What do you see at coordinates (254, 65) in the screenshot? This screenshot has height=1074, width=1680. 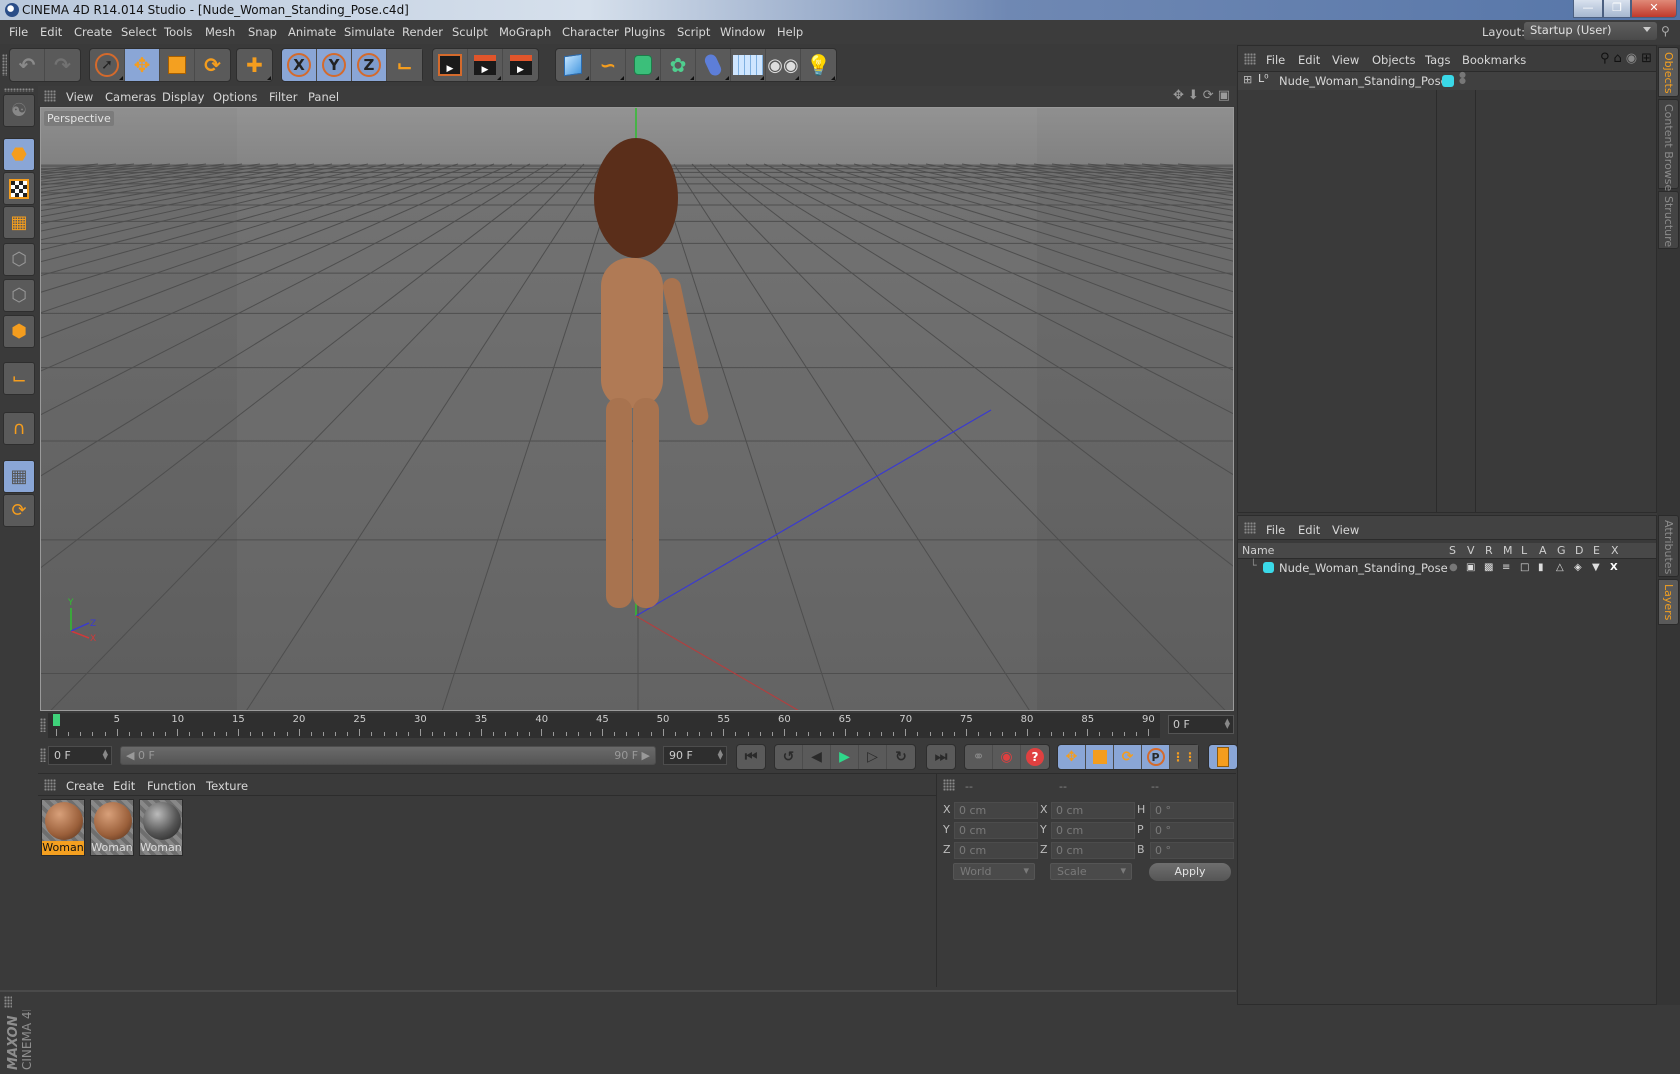 I see `recent-tool-button: ✚` at bounding box center [254, 65].